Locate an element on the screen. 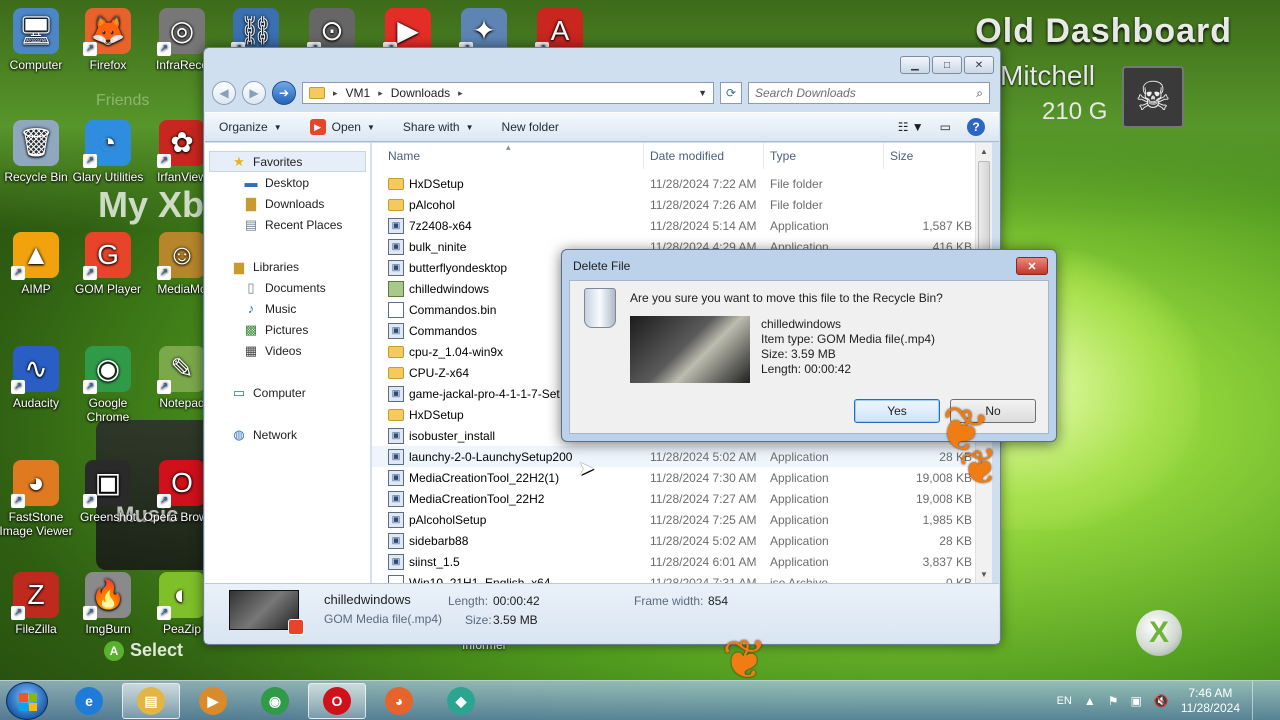  share-with-menu: Share with ▼ is located at coordinates (438, 127).